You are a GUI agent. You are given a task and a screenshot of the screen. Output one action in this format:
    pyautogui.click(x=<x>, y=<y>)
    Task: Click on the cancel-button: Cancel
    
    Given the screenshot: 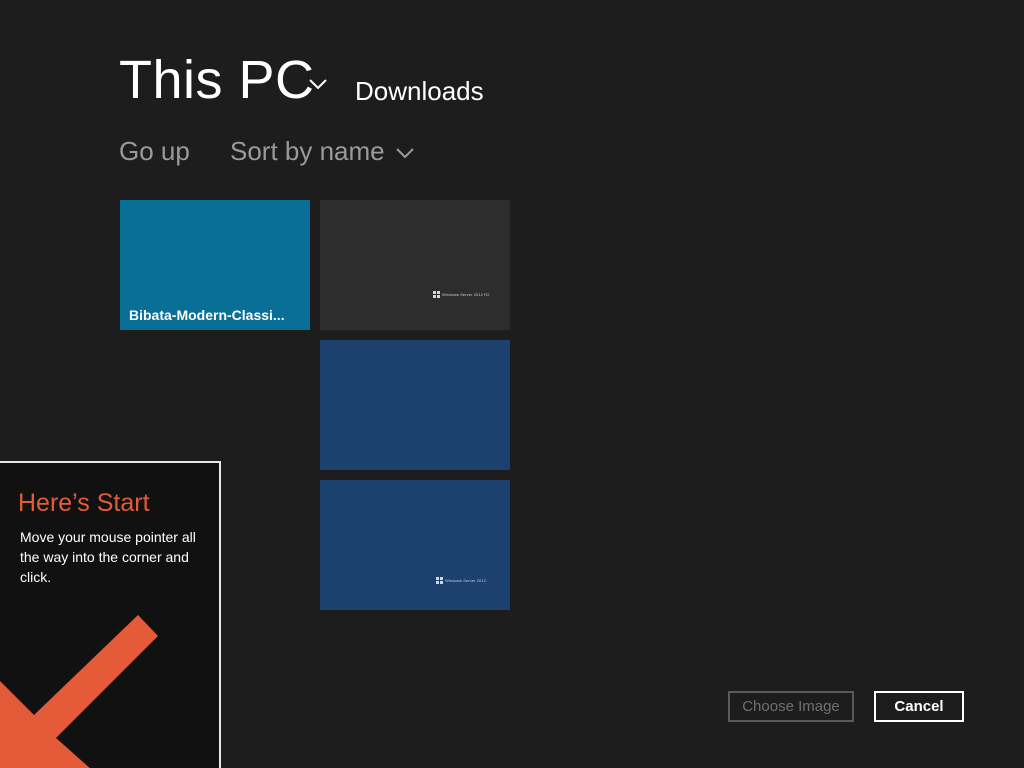 What is the action you would take?
    pyautogui.click(x=919, y=706)
    